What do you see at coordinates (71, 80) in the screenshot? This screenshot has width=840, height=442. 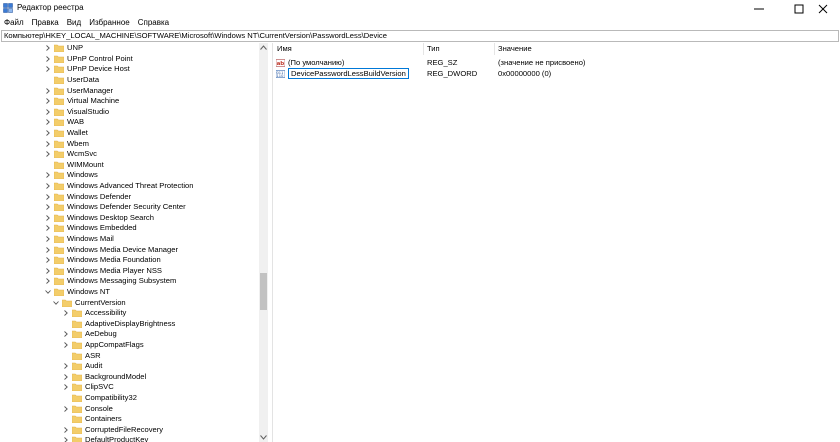 I see `tree-node: UserData` at bounding box center [71, 80].